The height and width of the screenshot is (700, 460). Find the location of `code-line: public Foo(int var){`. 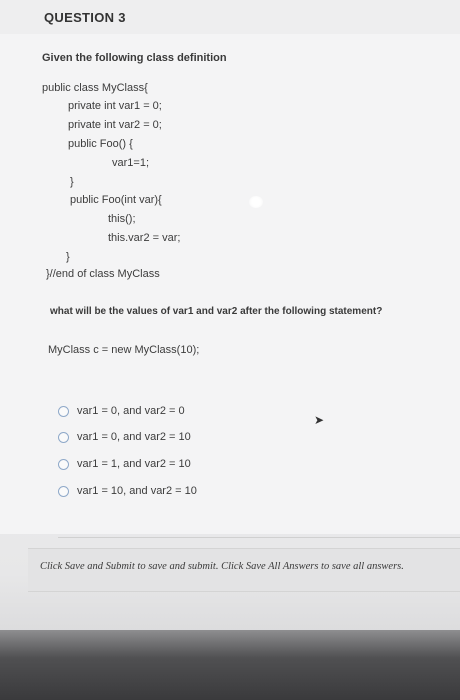

code-line: public Foo(int var){ is located at coordinates (116, 200).